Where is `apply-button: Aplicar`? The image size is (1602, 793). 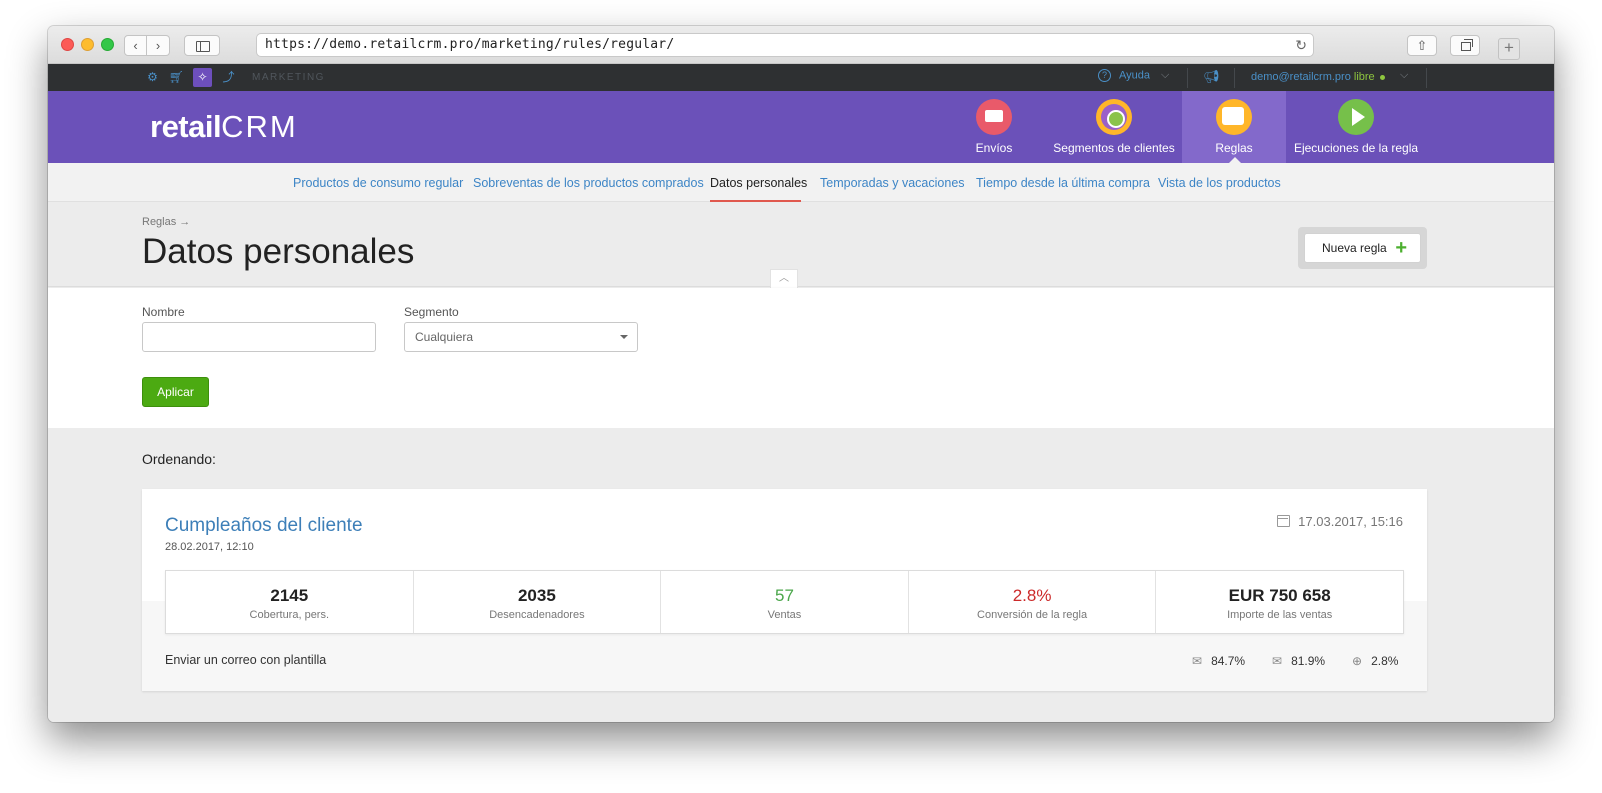
apply-button: Aplicar is located at coordinates (175, 392).